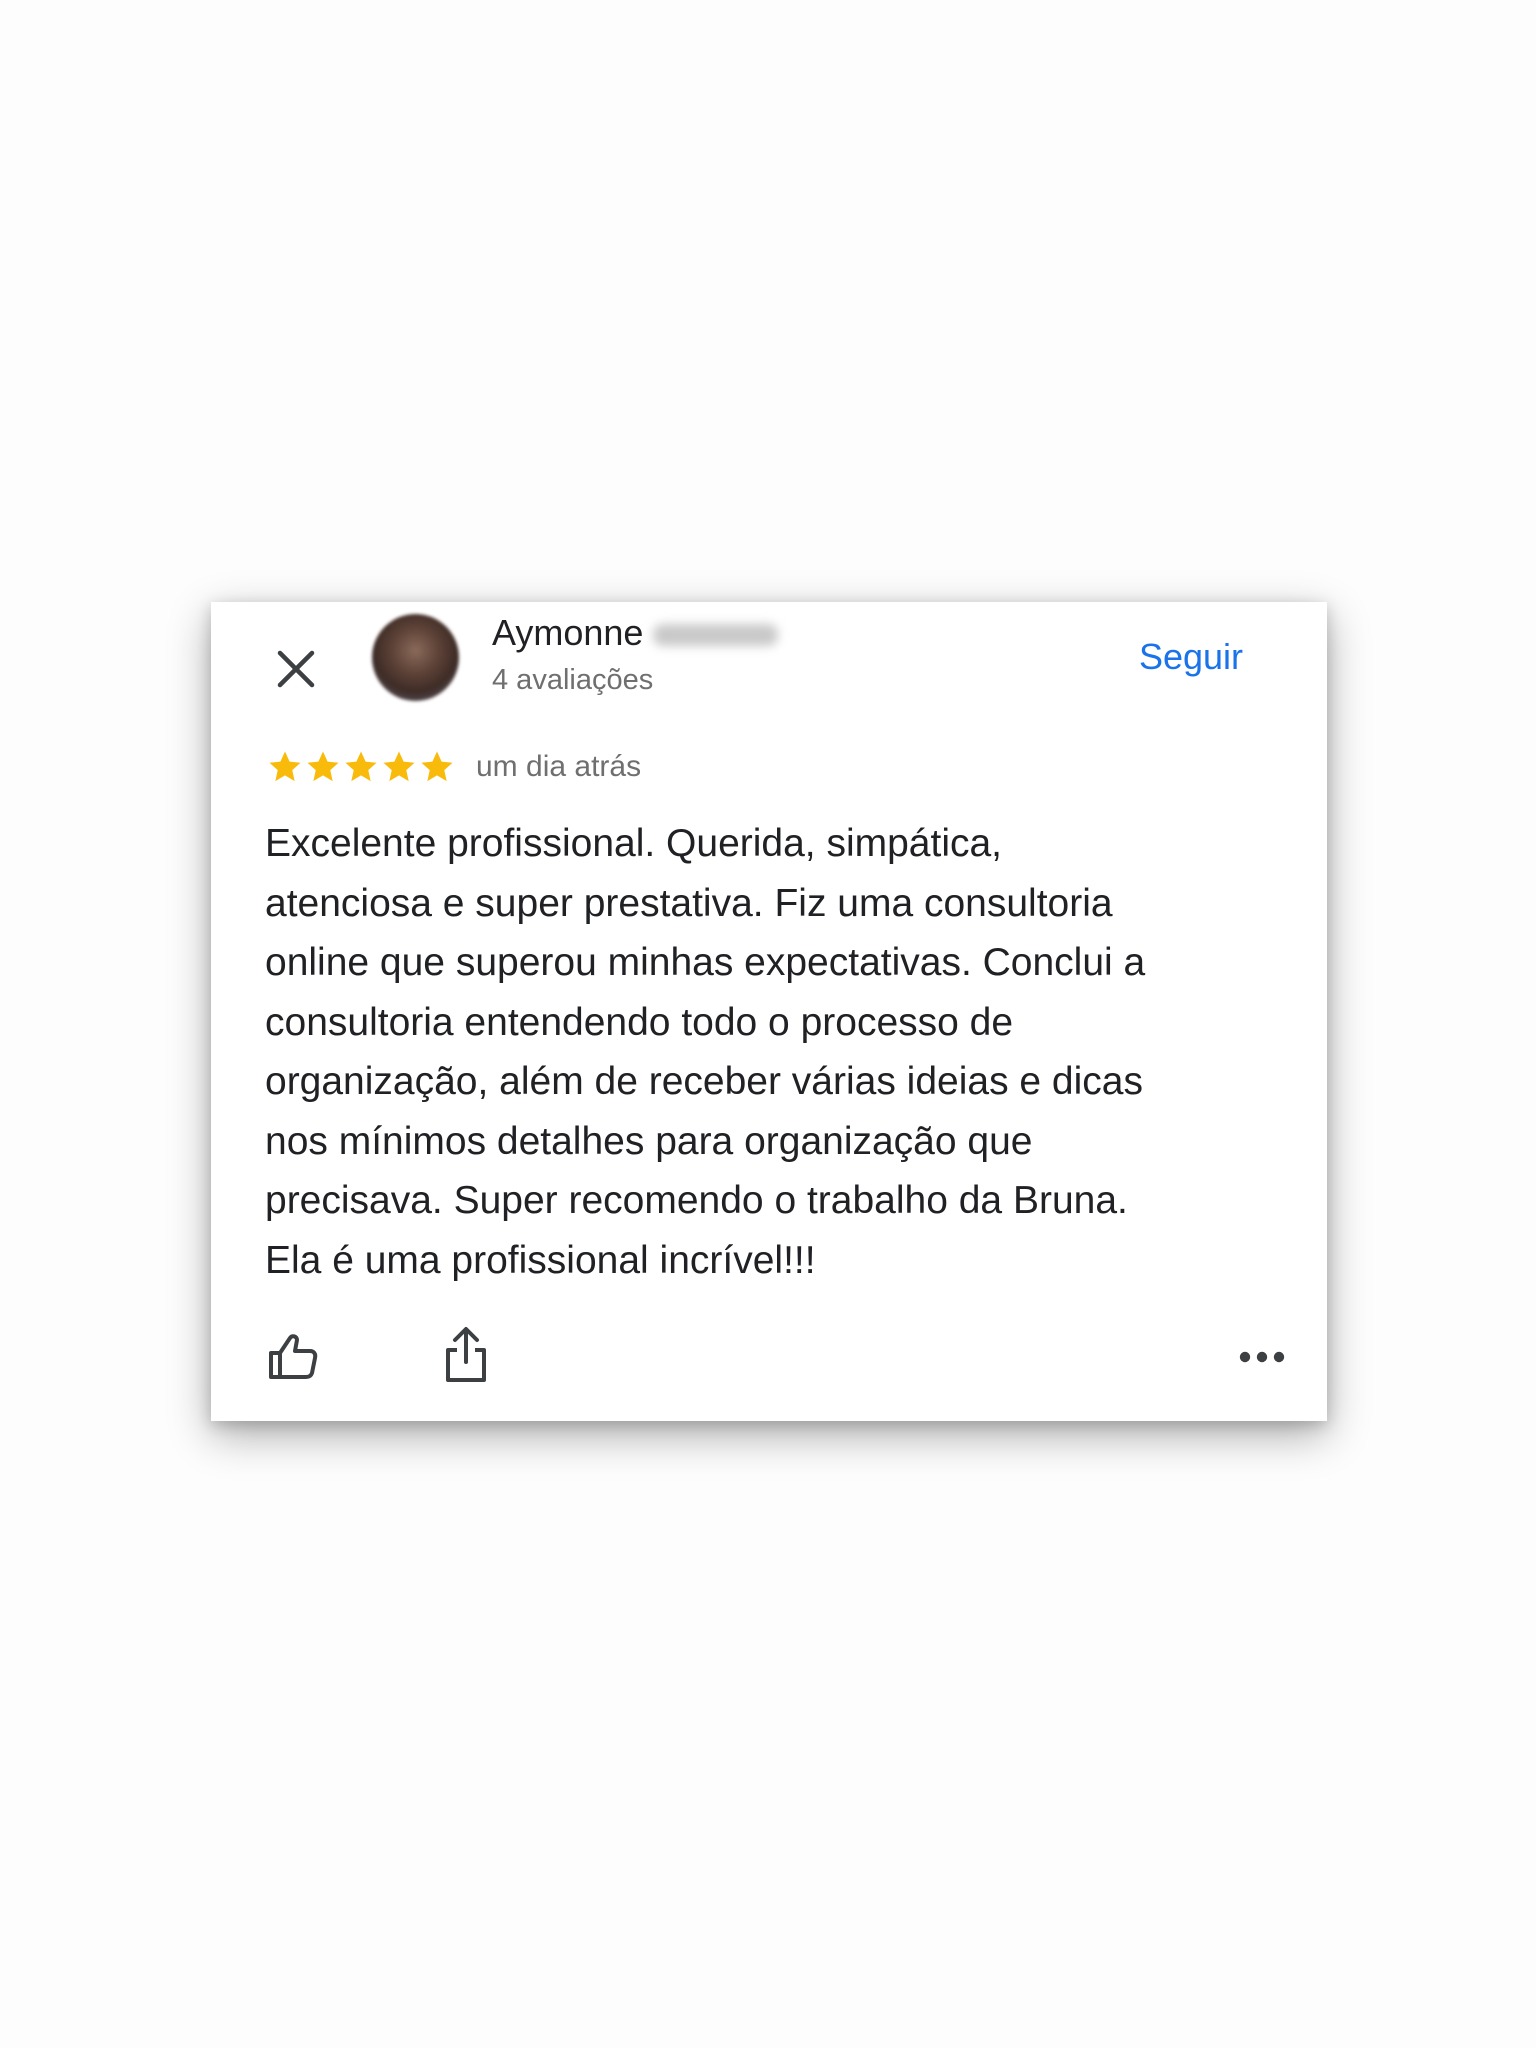 The width and height of the screenshot is (1536, 2048). What do you see at coordinates (568, 632) in the screenshot?
I see `reviewer-name-text: Aymonne` at bounding box center [568, 632].